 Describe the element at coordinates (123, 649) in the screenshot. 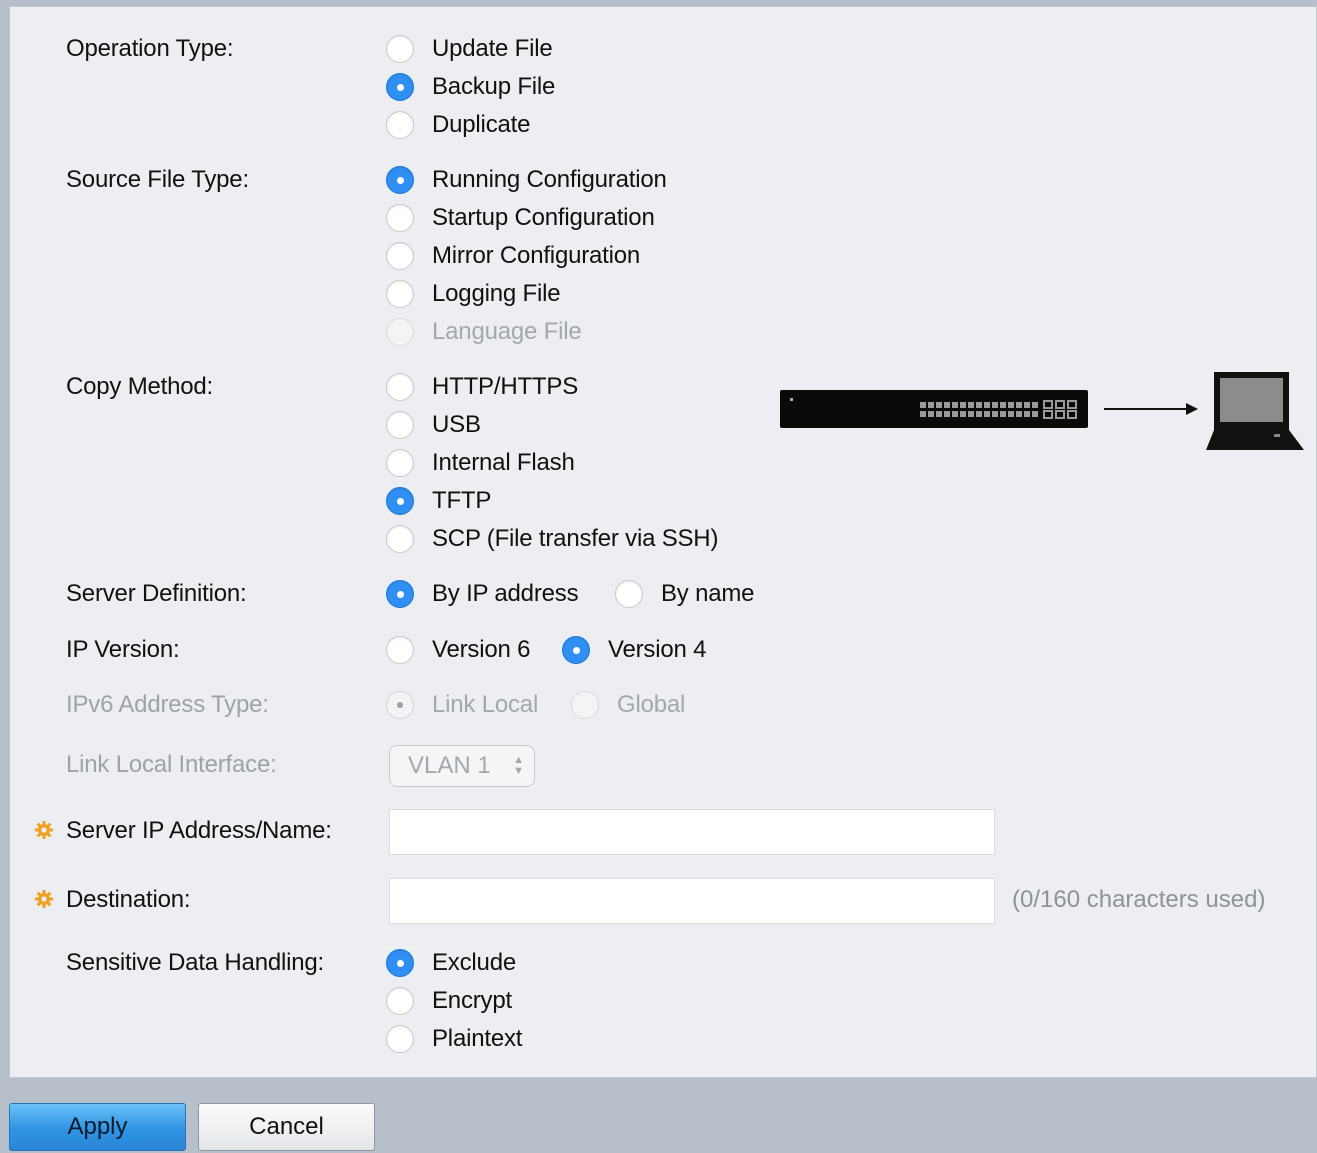

I see `ip-version-label: IP Version:` at that location.